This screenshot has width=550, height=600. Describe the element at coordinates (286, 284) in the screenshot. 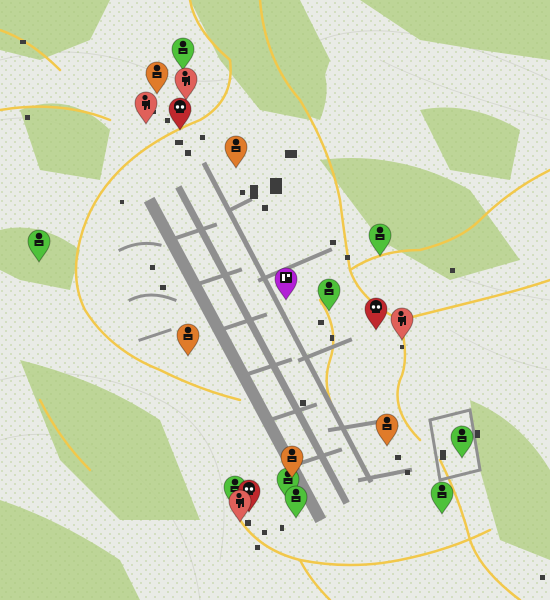

I see `map-marker-trader` at that location.